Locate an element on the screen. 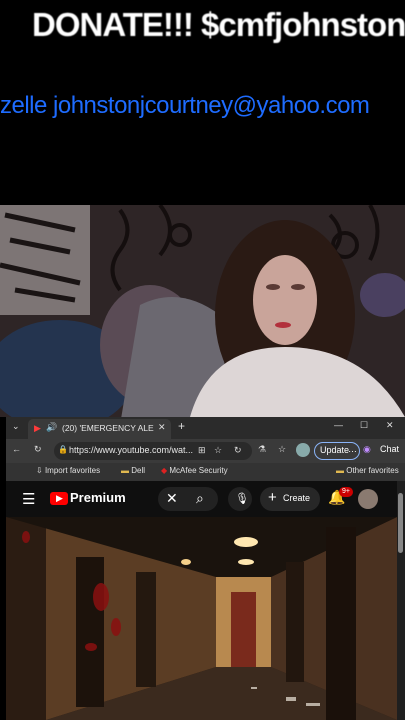  youtube-header: ☰ ▶ Premium ✕ ⌕ 🎙 + Create 🔔 9+ is located at coordinates (205, 499).